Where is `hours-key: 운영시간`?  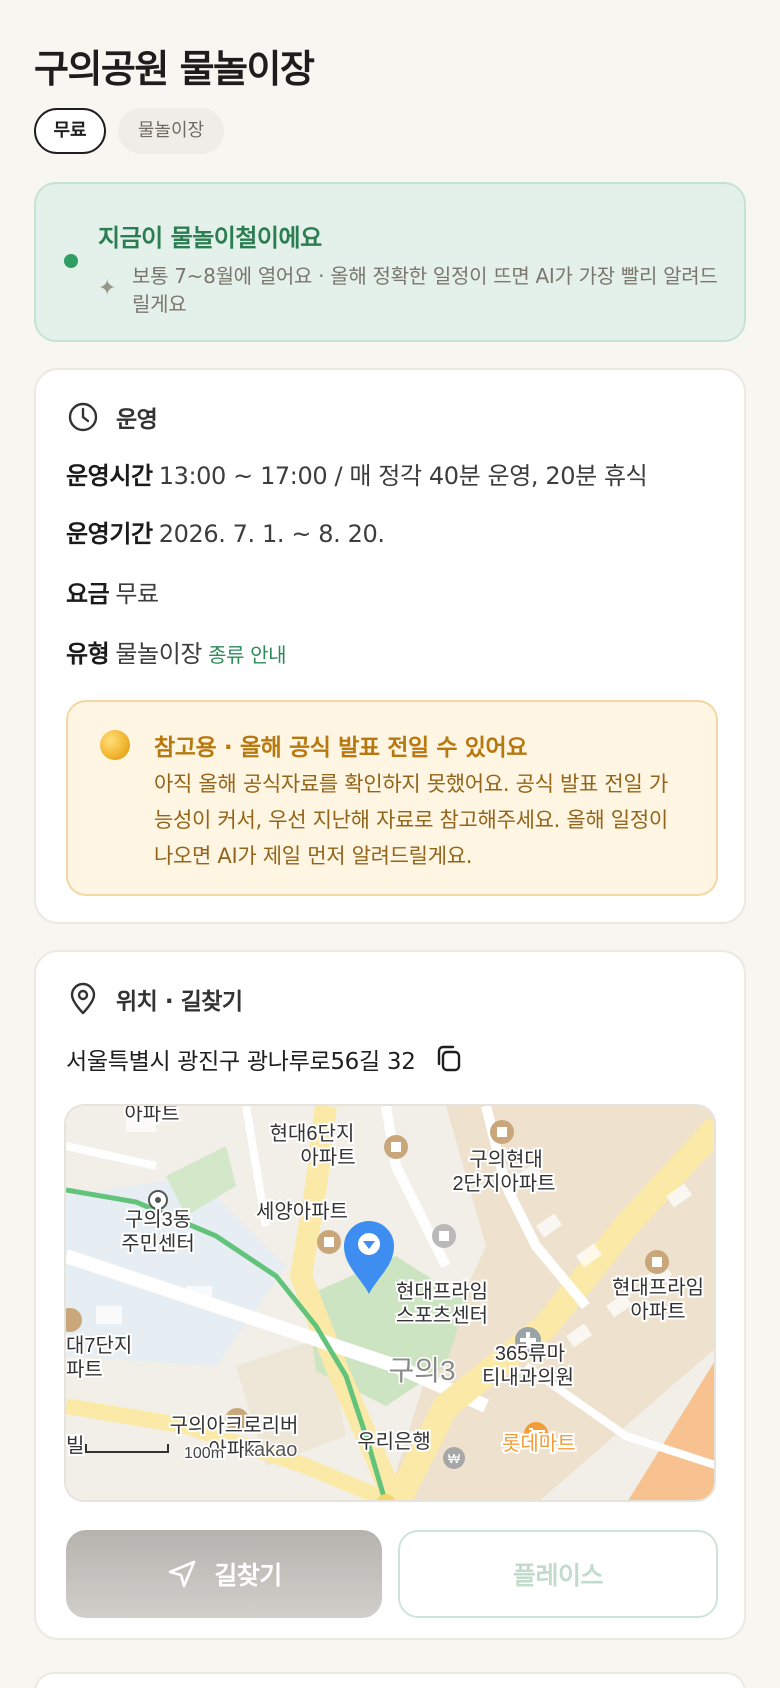 hours-key: 운영시간 is located at coordinates (109, 476).